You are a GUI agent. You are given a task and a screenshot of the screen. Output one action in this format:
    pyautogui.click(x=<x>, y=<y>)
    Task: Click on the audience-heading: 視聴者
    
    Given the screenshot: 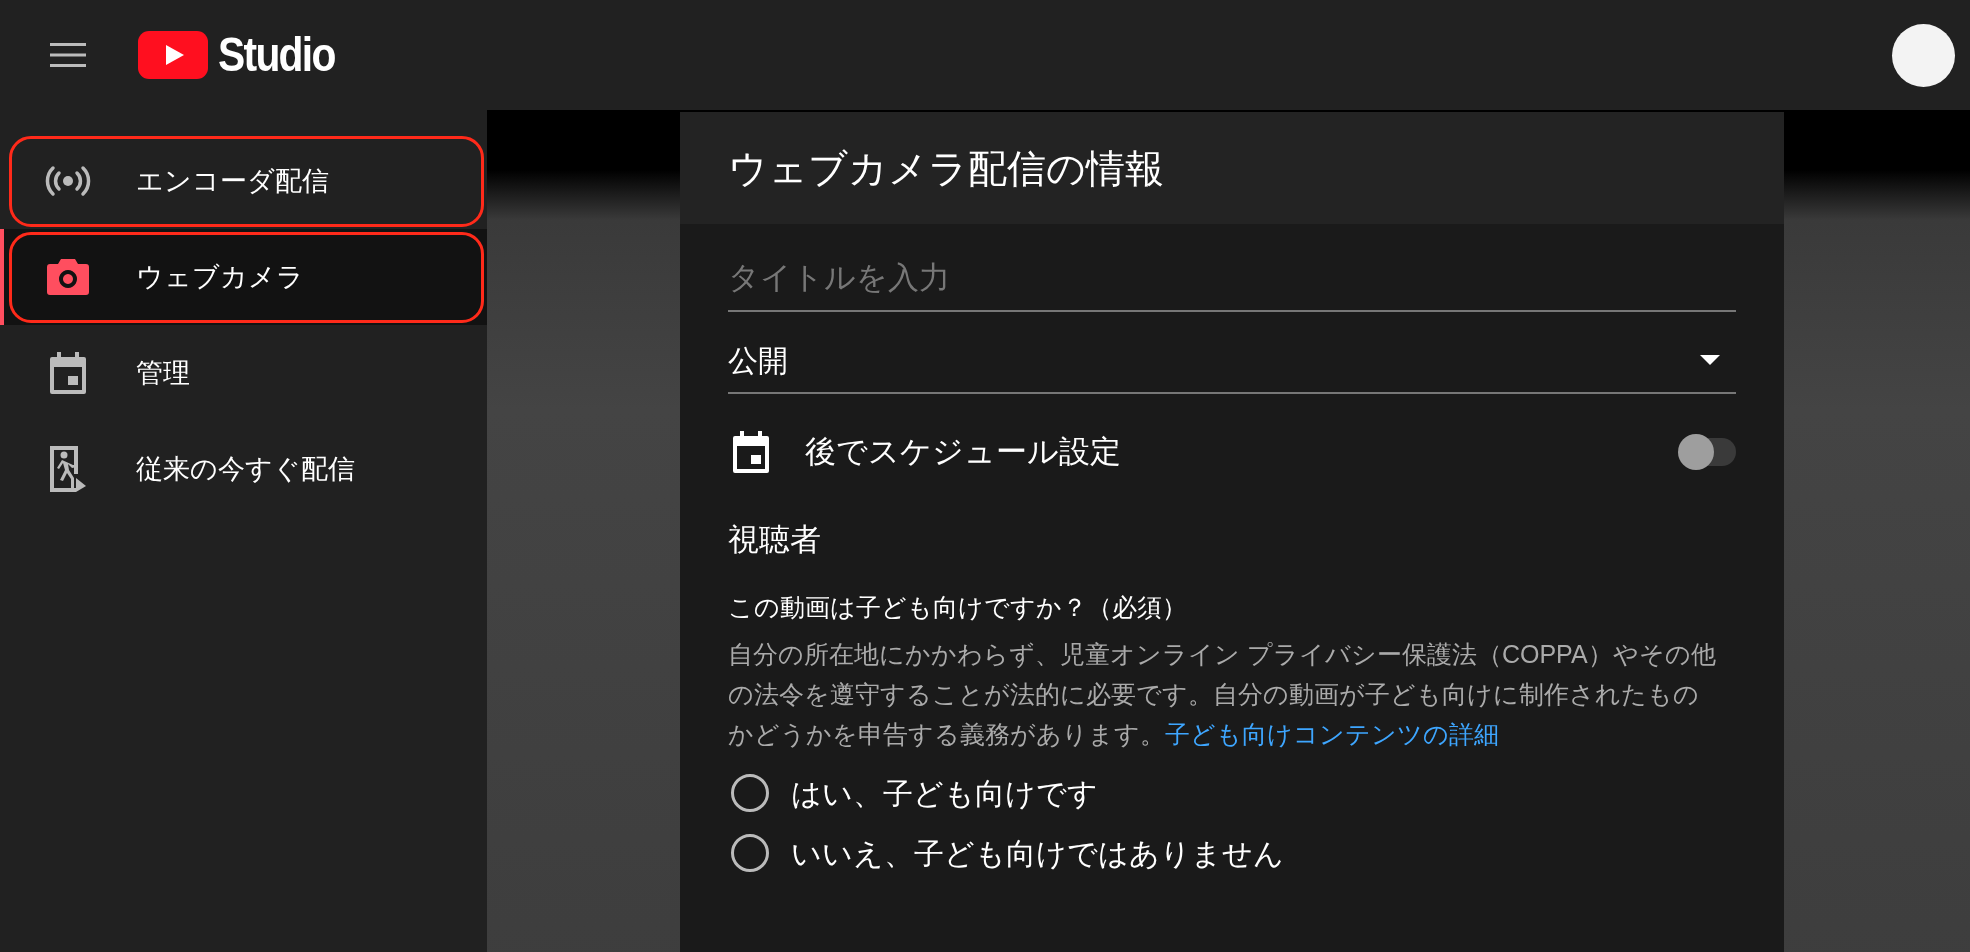 What is the action you would take?
    pyautogui.click(x=775, y=539)
    